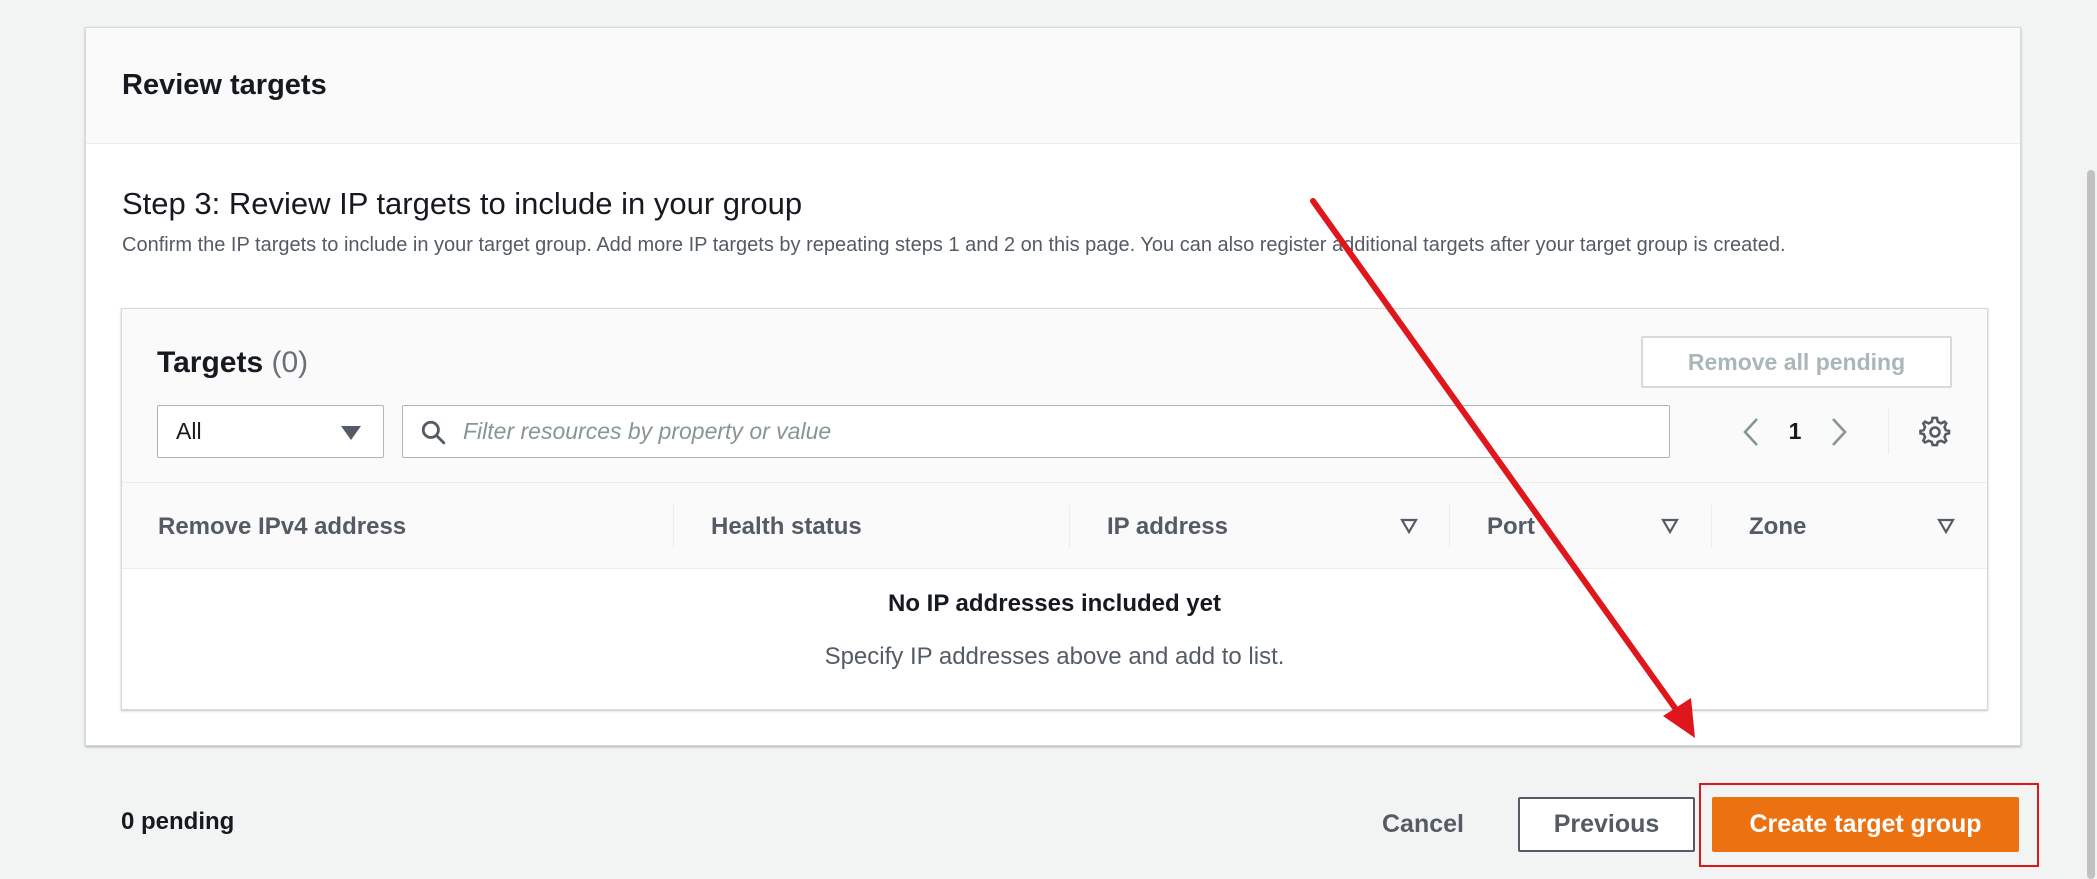 The image size is (2097, 879). What do you see at coordinates (1606, 824) in the screenshot?
I see `previous-button: Previous` at bounding box center [1606, 824].